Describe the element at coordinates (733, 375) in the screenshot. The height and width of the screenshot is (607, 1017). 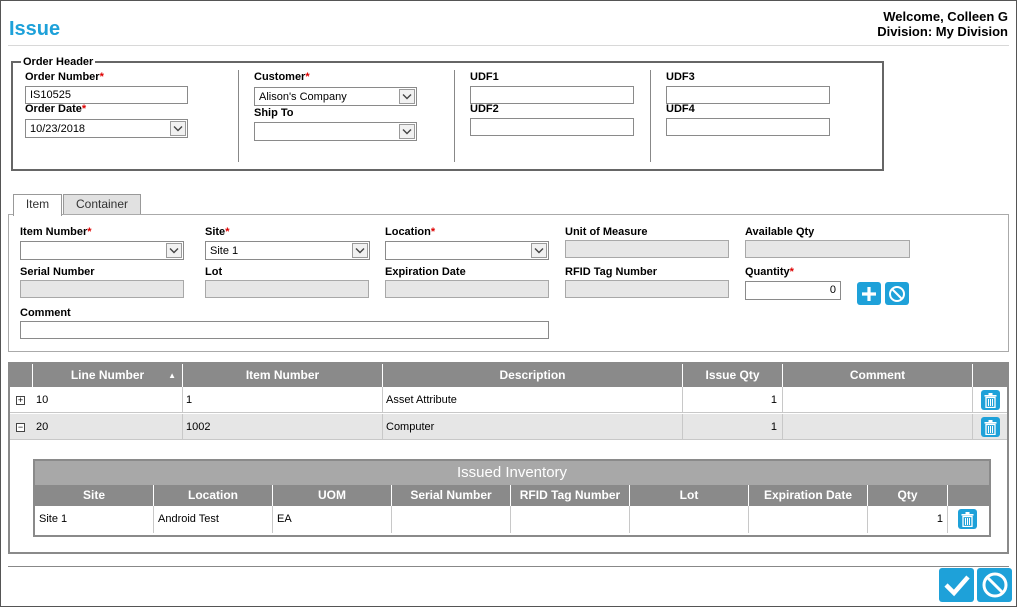
I see `column-header-issue-qty: Issue Qty` at that location.